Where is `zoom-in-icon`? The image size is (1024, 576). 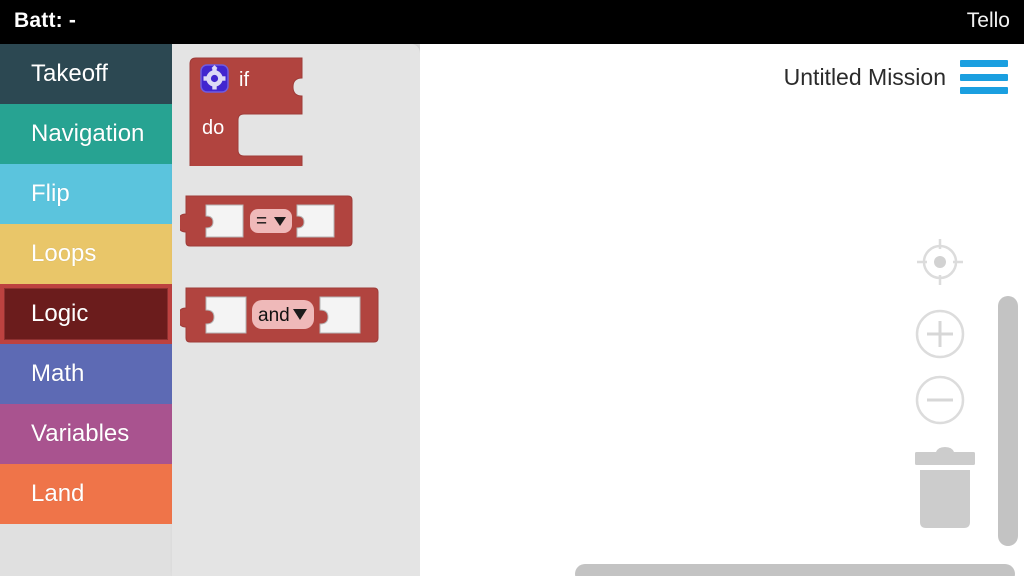 zoom-in-icon is located at coordinates (940, 334).